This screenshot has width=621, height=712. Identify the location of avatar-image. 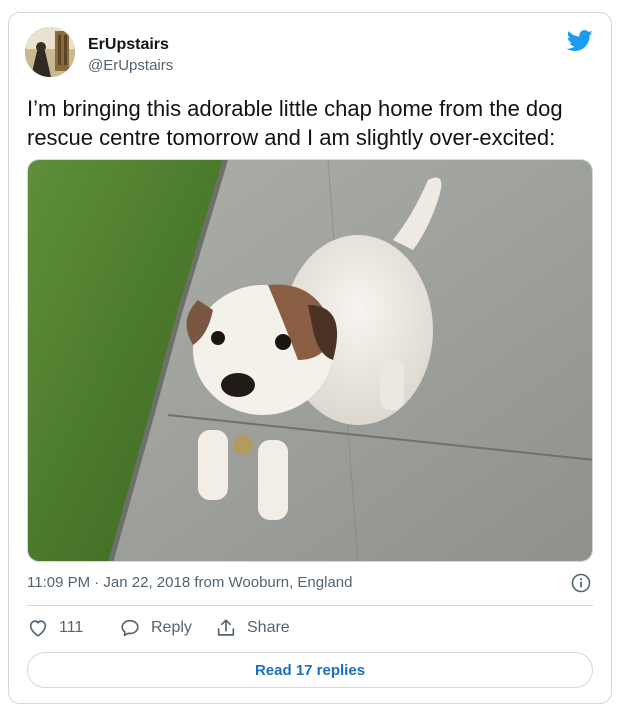
(50, 52).